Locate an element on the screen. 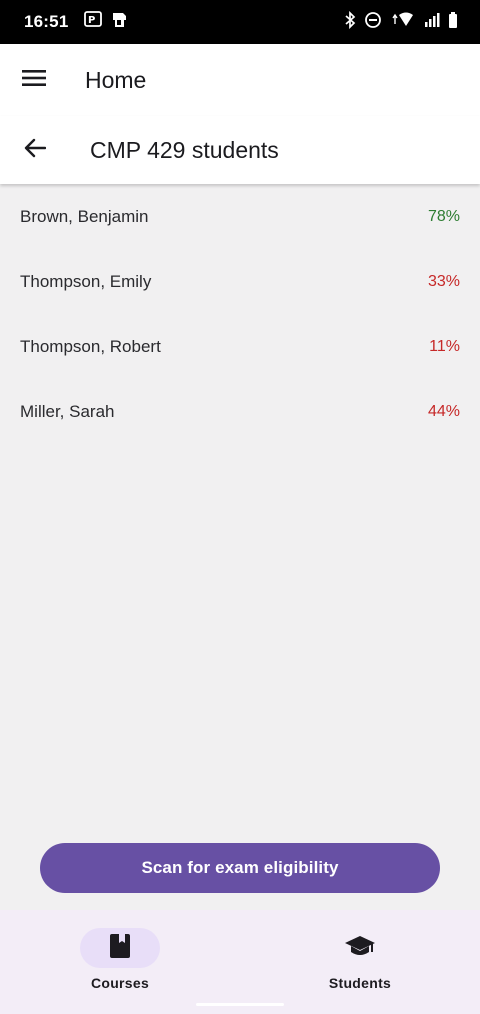 The width and height of the screenshot is (480, 1014). sim-notification-icon is located at coordinates (119, 22).